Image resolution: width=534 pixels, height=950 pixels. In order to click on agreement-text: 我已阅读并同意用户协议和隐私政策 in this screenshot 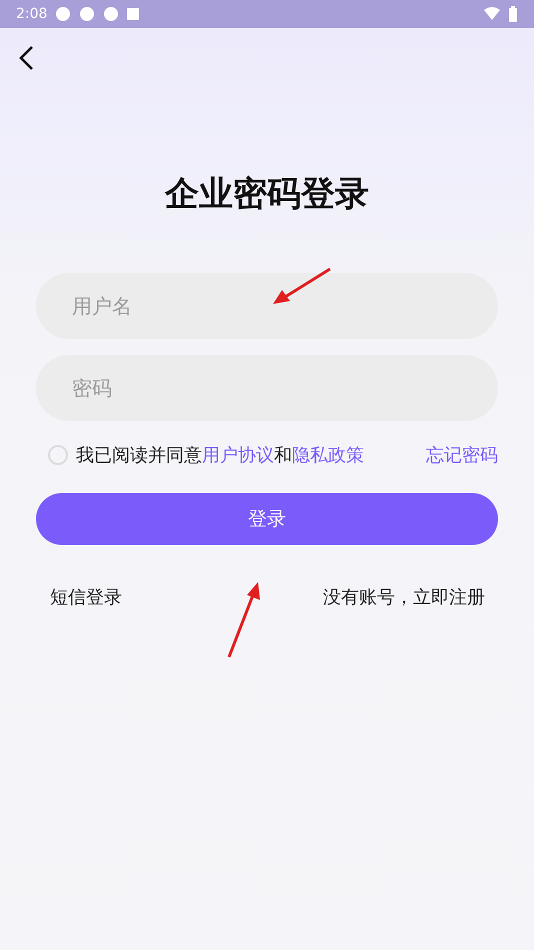, I will do `click(220, 455)`.